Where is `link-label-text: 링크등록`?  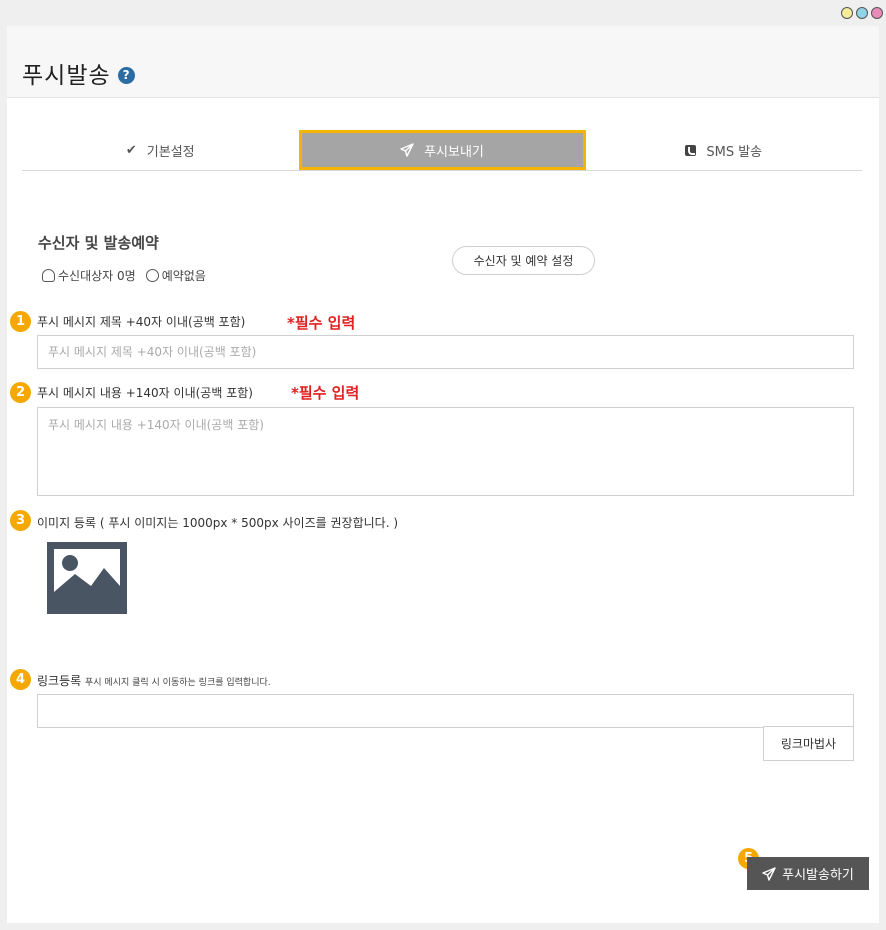
link-label-text: 링크등록 is located at coordinates (59, 681).